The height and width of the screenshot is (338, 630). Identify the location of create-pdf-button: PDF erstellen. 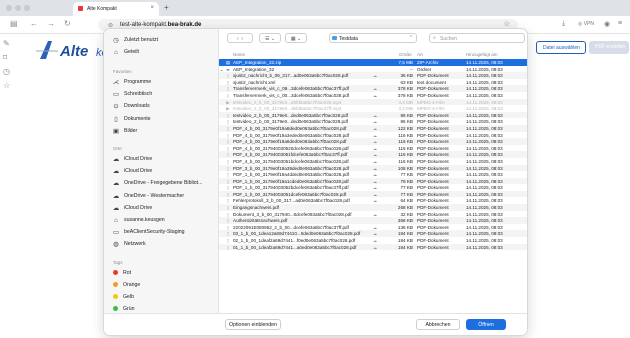
(609, 47).